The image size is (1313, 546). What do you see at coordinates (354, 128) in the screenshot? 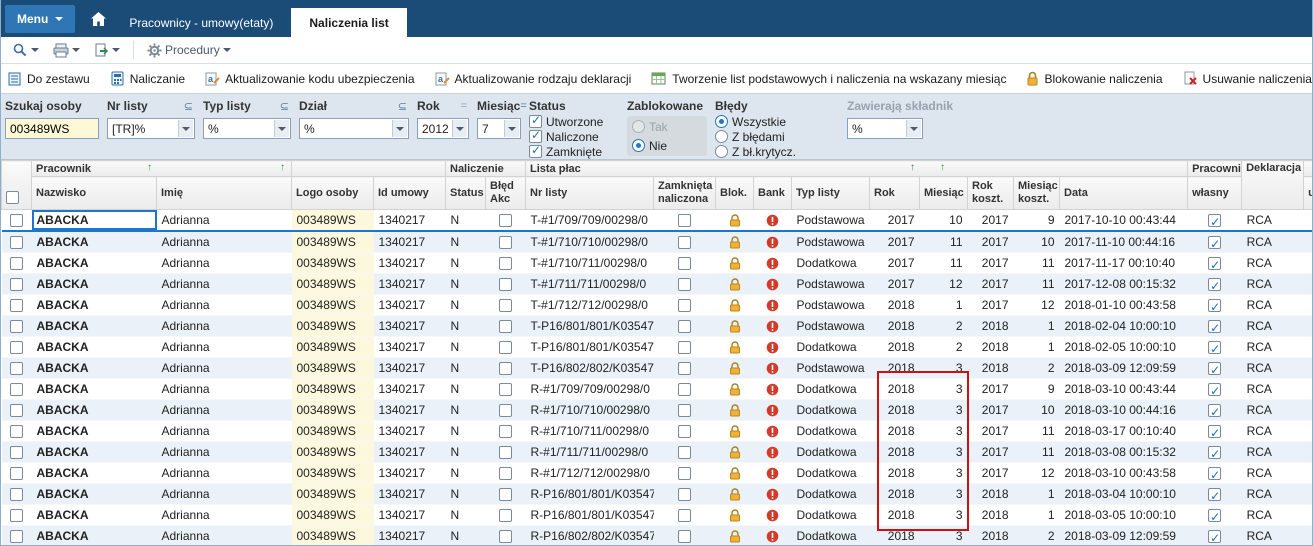
I see `dzial-select: %` at bounding box center [354, 128].